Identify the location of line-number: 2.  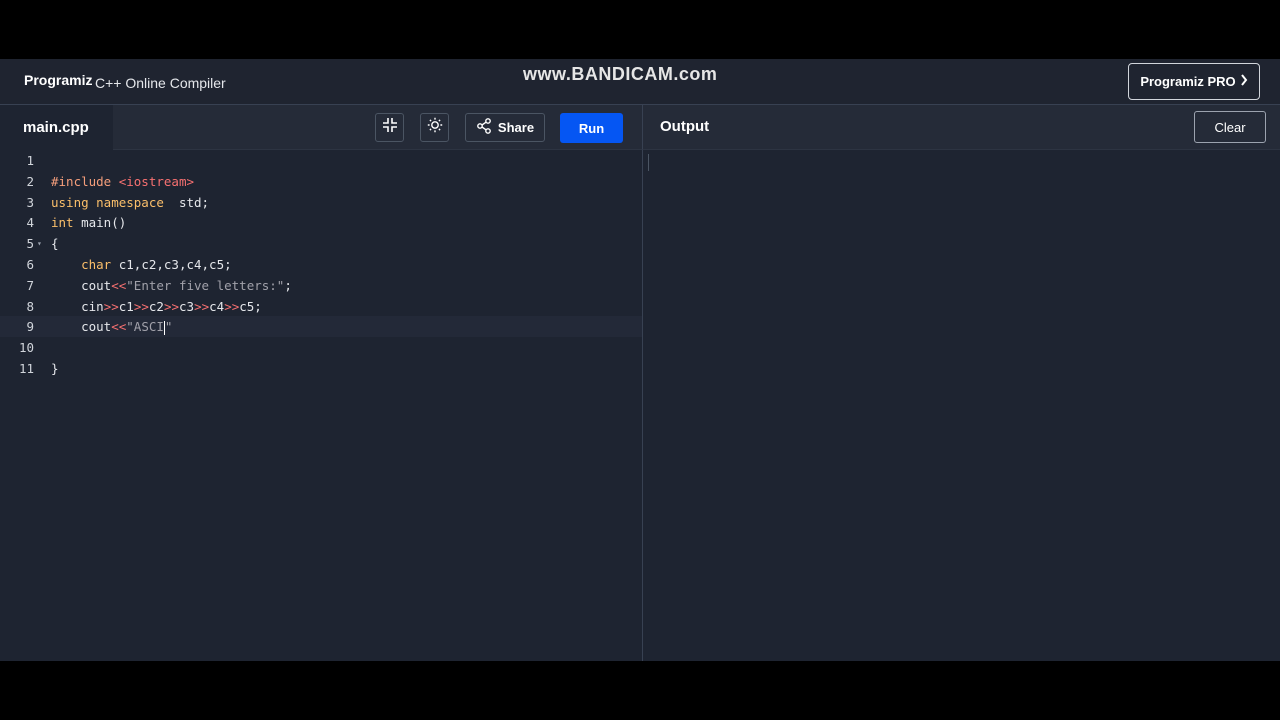
(30, 181).